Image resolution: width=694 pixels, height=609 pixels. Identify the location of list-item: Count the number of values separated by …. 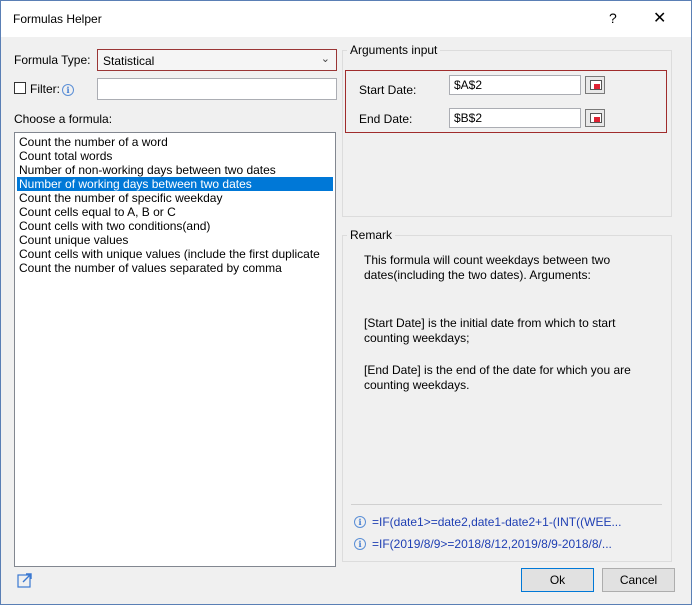
(175, 268).